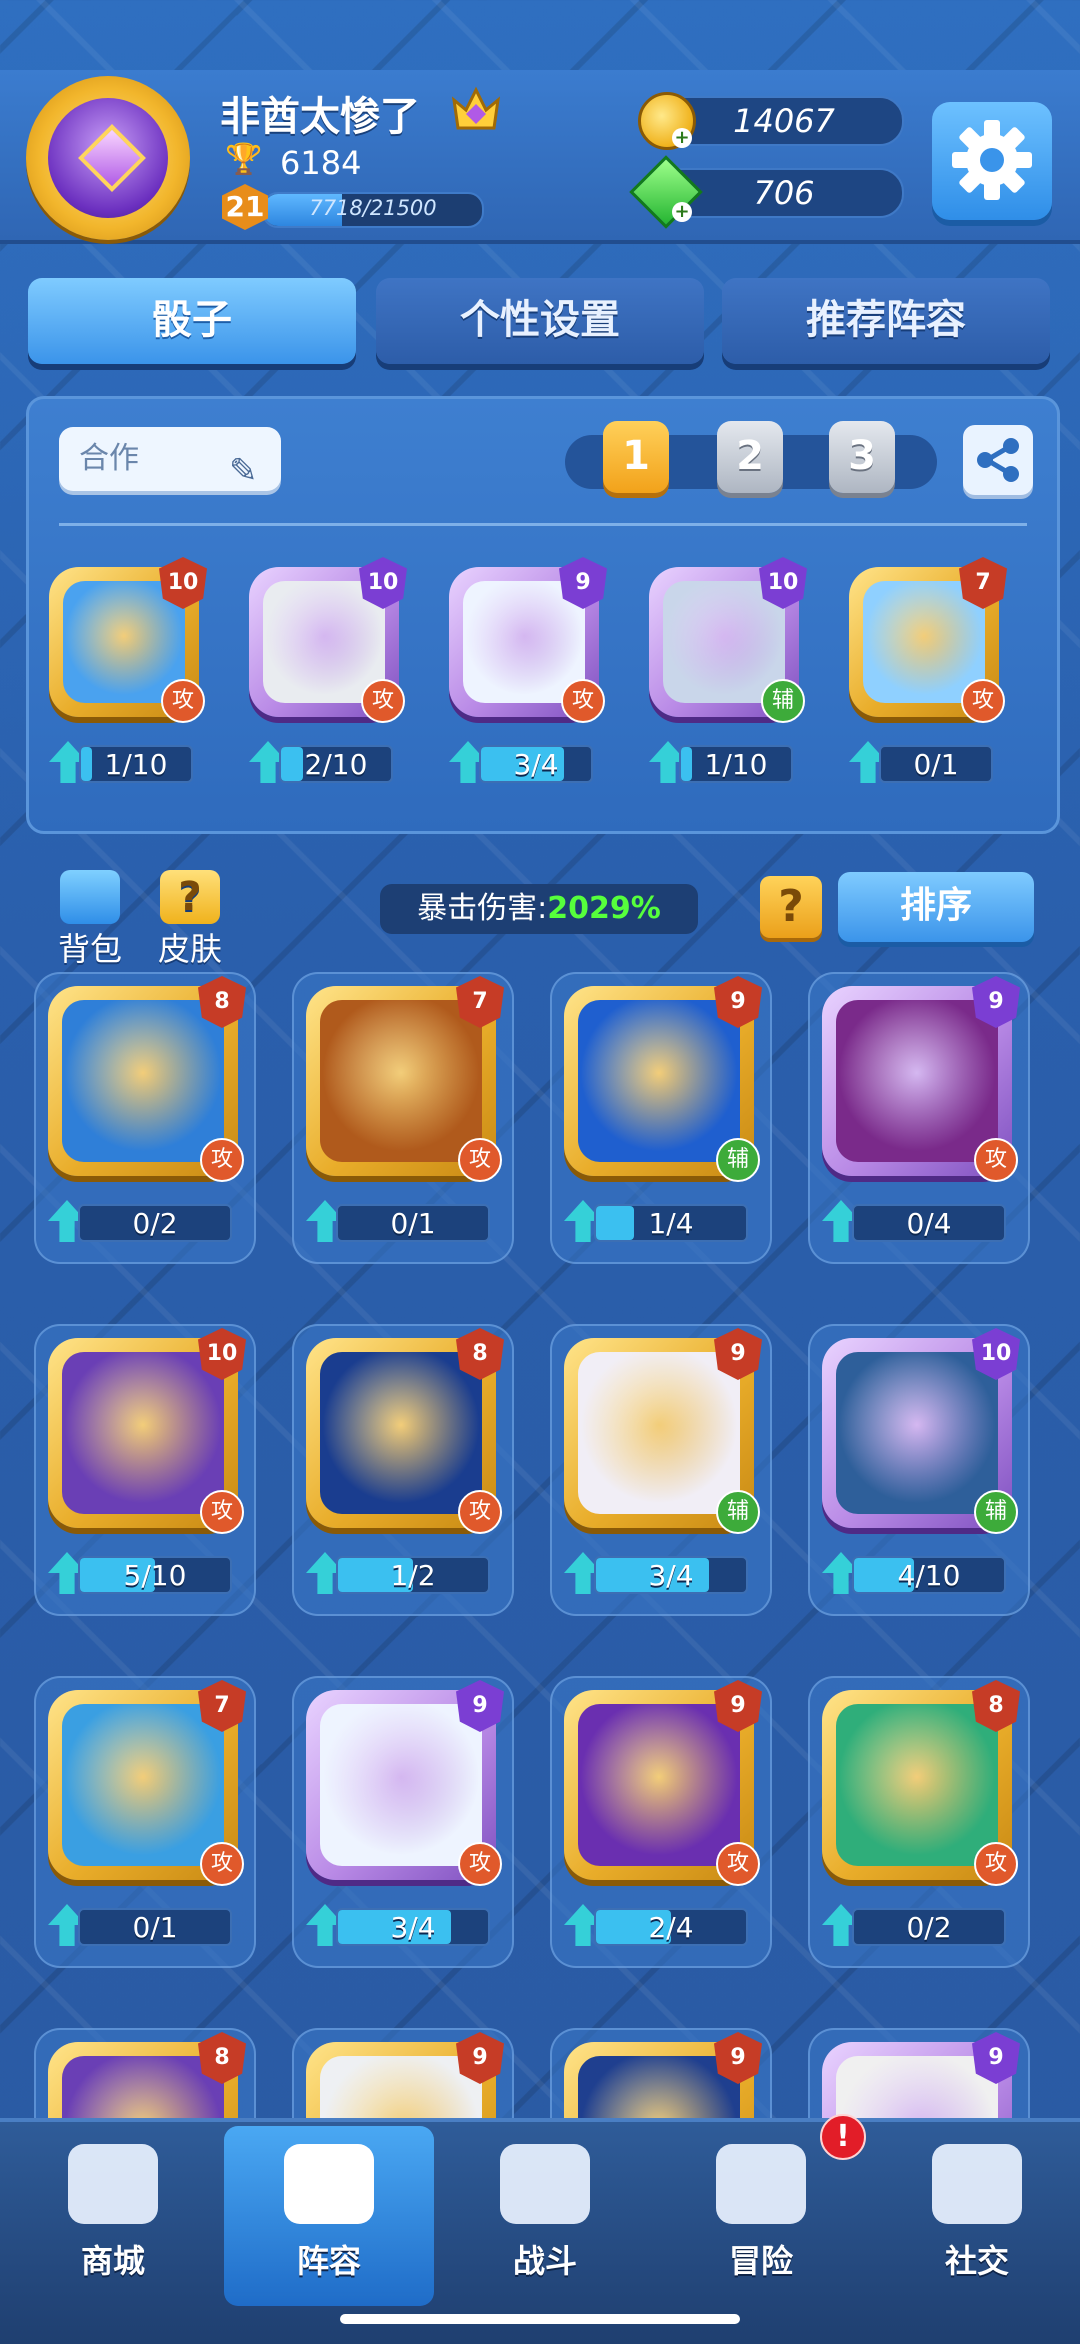 This screenshot has width=1080, height=2344. I want to click on dragon-dice-icon, so click(143, 1785).